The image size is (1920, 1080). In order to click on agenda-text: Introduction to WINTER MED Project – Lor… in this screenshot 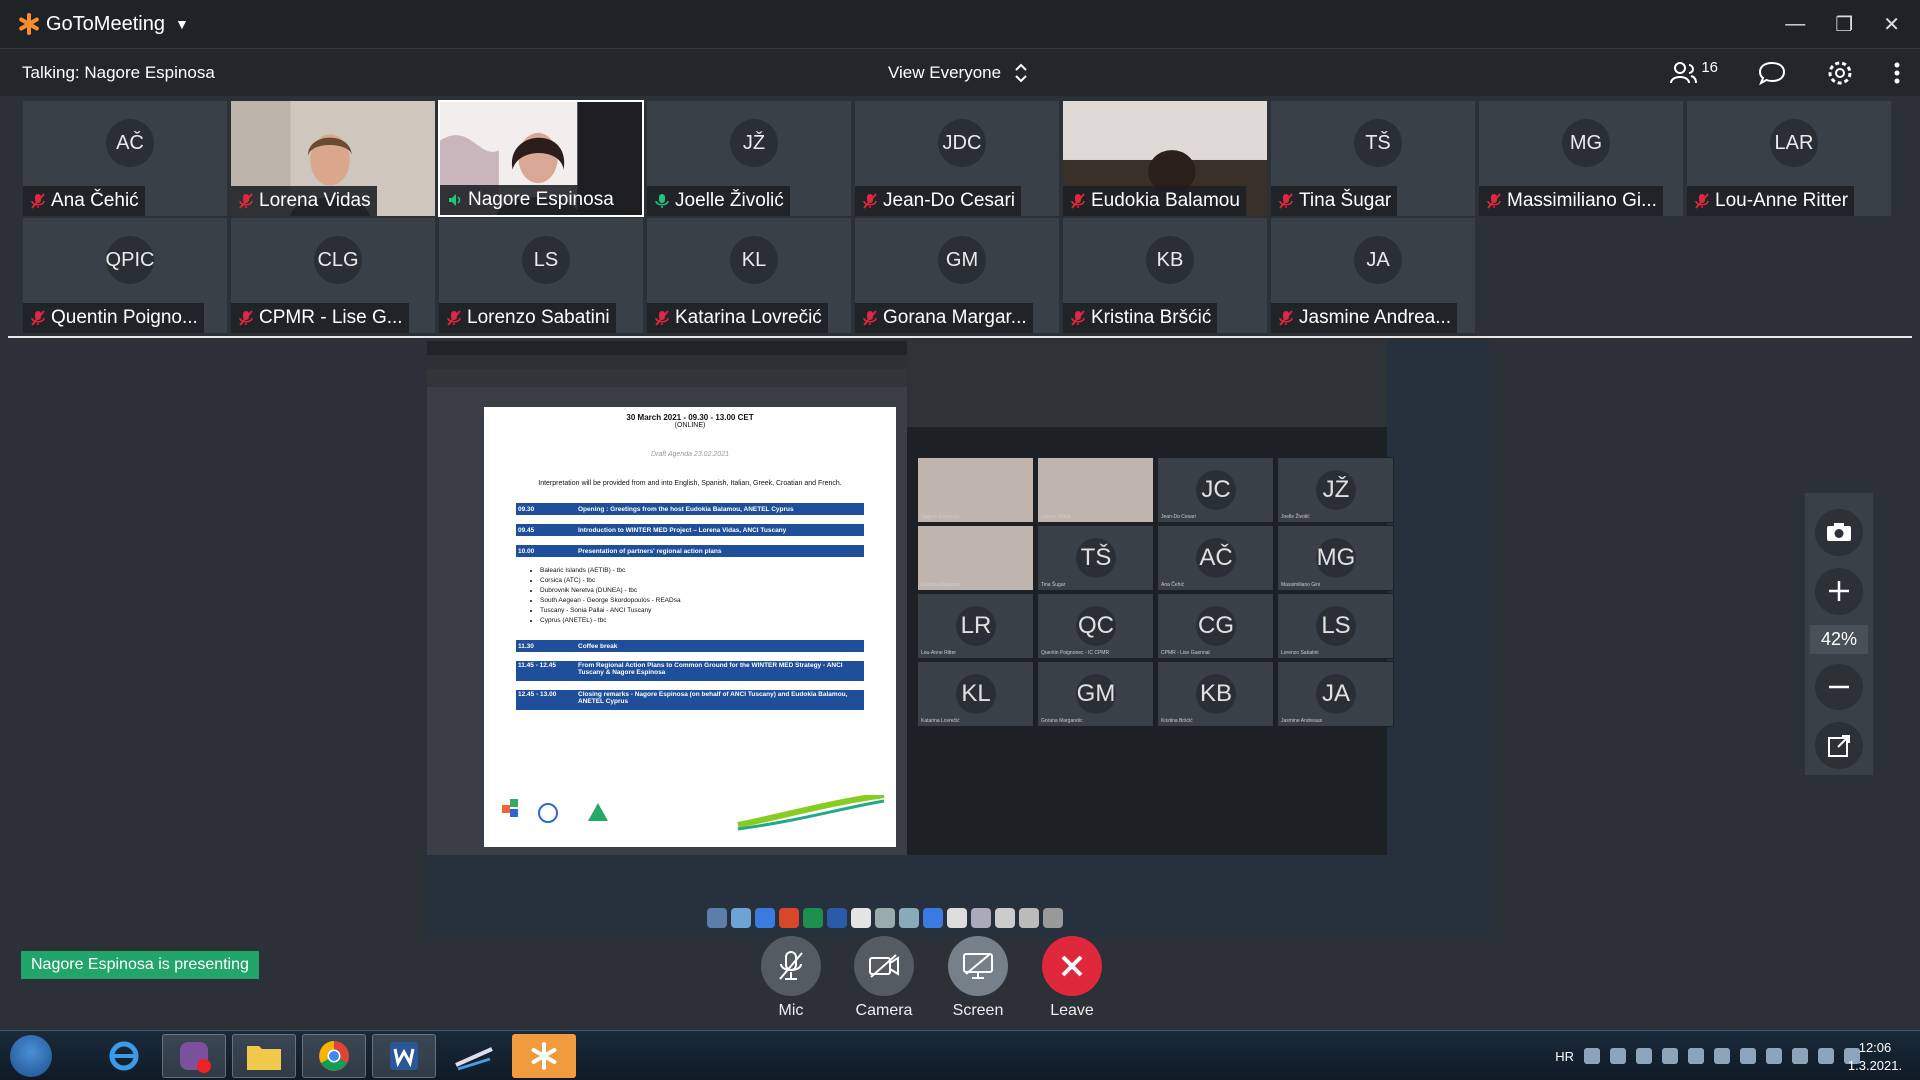, I will do `click(682, 530)`.